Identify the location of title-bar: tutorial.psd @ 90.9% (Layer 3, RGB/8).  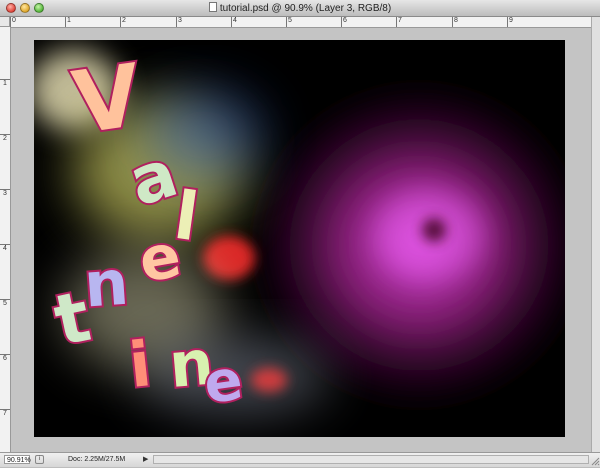
(300, 8).